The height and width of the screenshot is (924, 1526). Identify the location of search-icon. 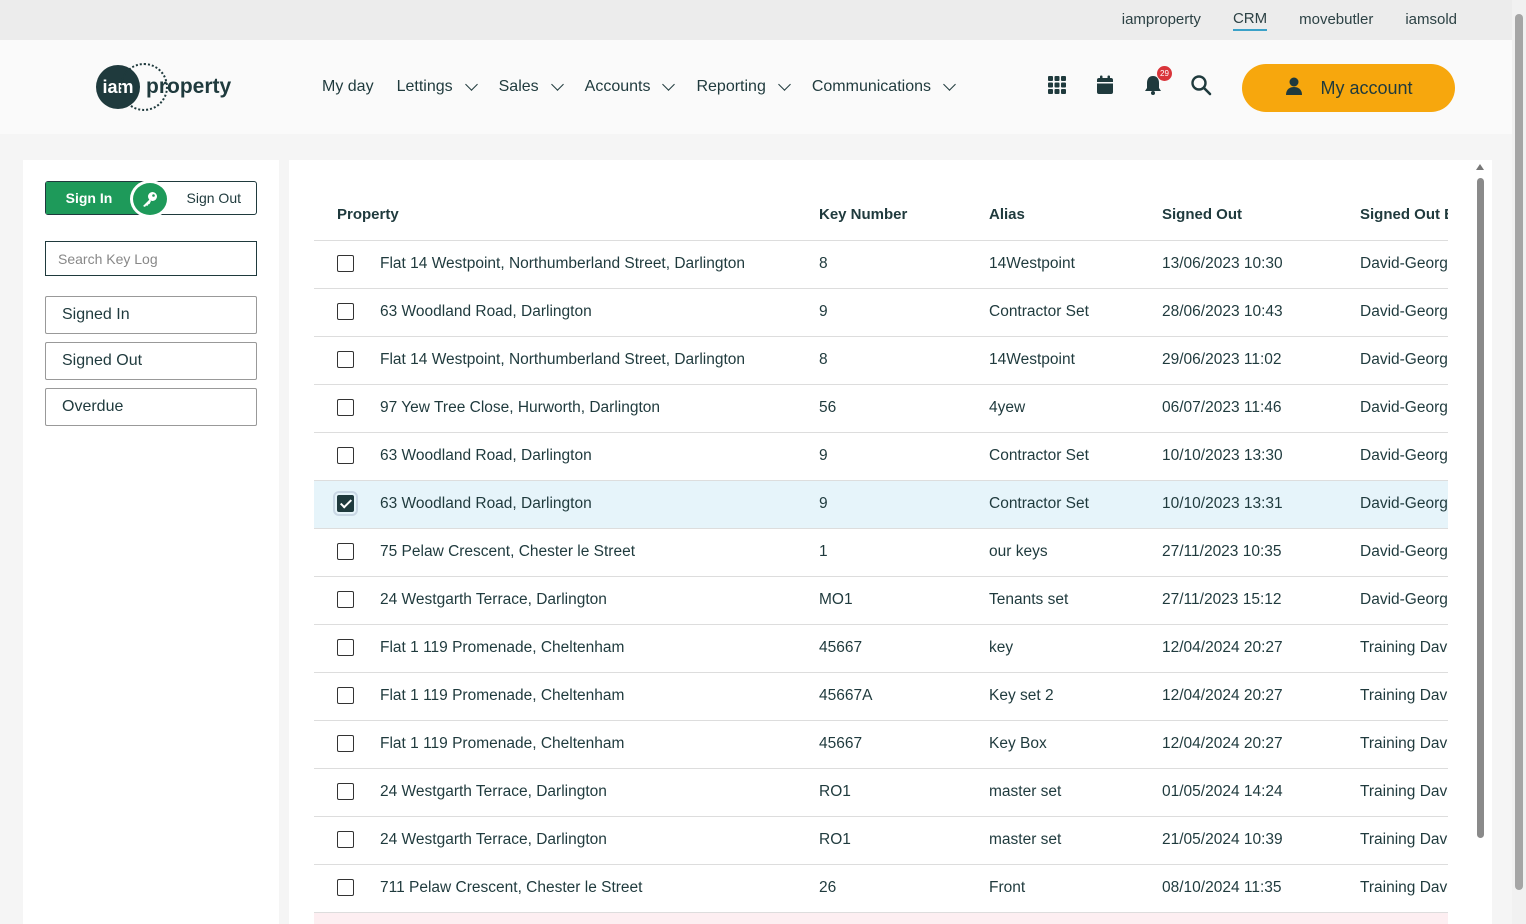
(1201, 85).